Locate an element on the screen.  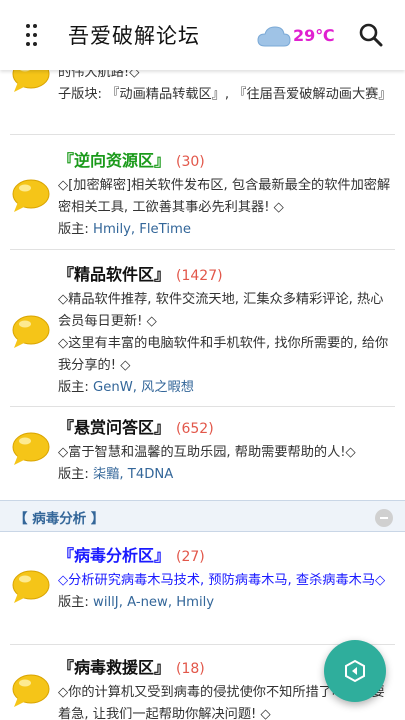
forum-description: 的伟大航路!◇ is located at coordinates (99, 75).